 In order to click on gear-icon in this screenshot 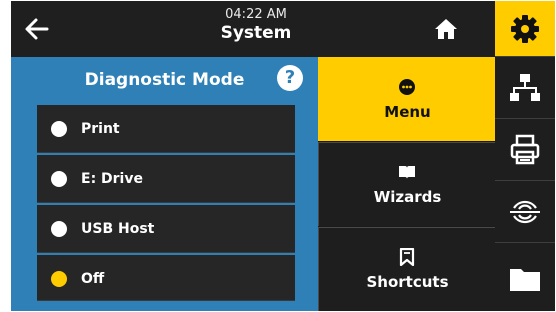, I will do `click(525, 29)`.